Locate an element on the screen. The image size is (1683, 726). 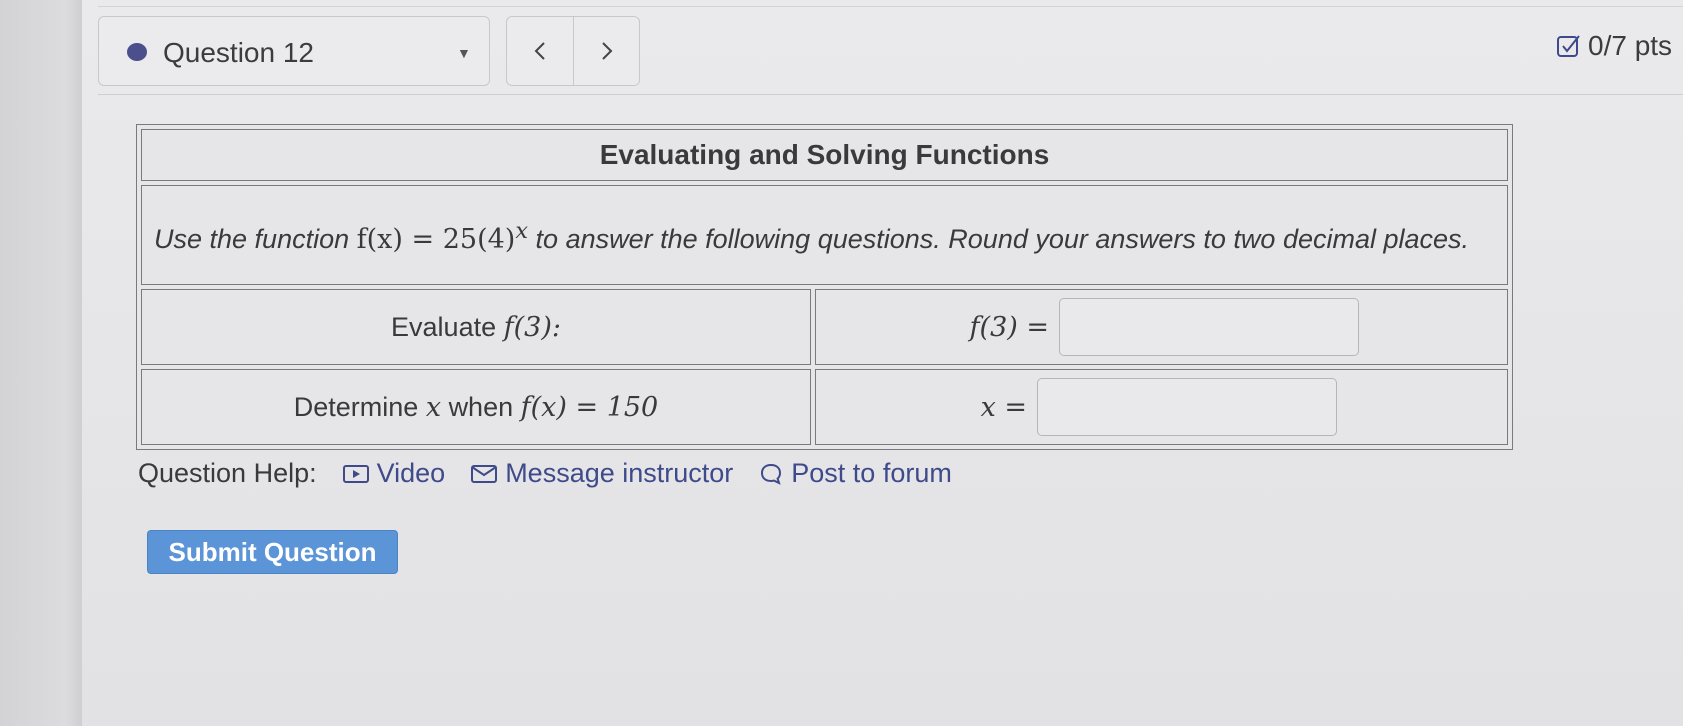
prompt-variable: x is located at coordinates (433, 407).